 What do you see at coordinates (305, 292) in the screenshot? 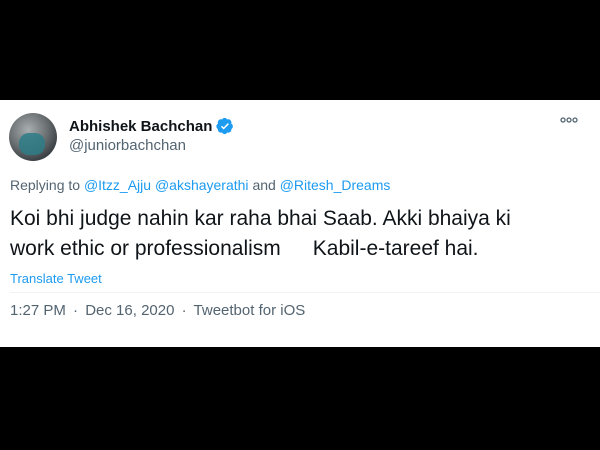
I see `divider` at bounding box center [305, 292].